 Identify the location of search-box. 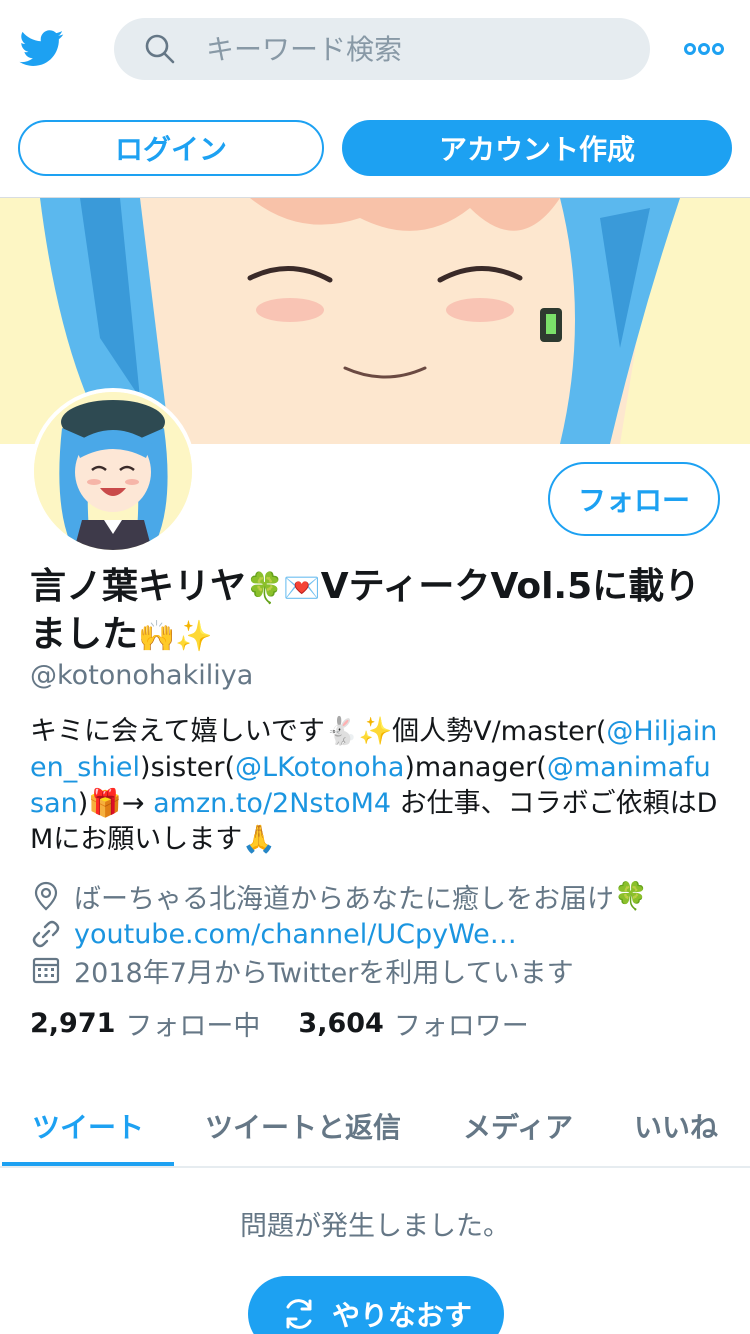
(382, 49).